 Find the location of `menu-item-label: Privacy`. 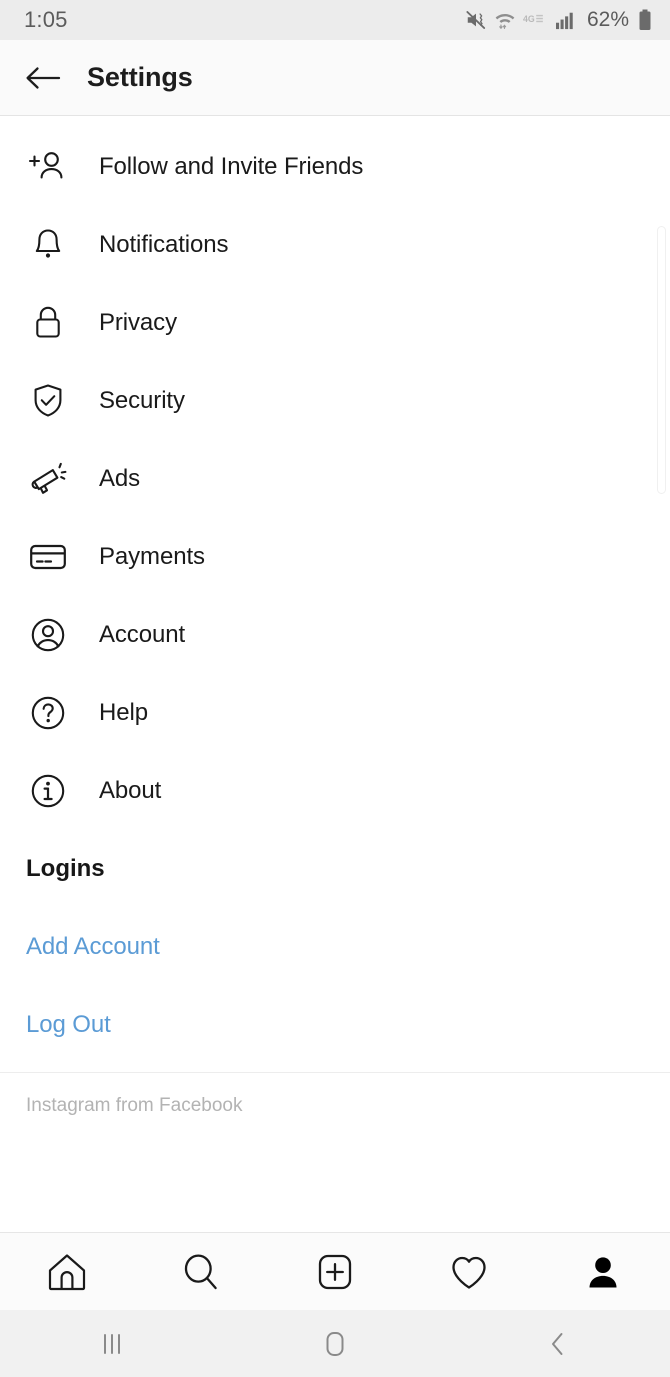

menu-item-label: Privacy is located at coordinates (138, 322).